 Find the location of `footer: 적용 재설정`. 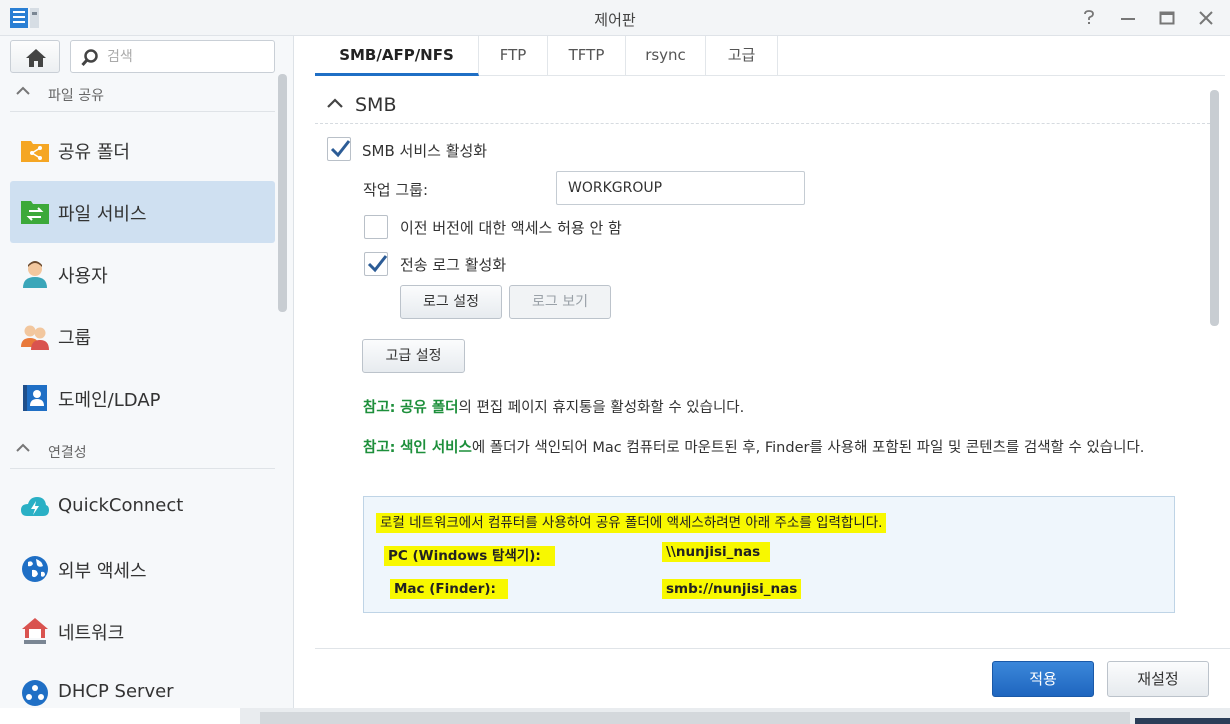

footer: 적용 재설정 is located at coordinates (772, 678).